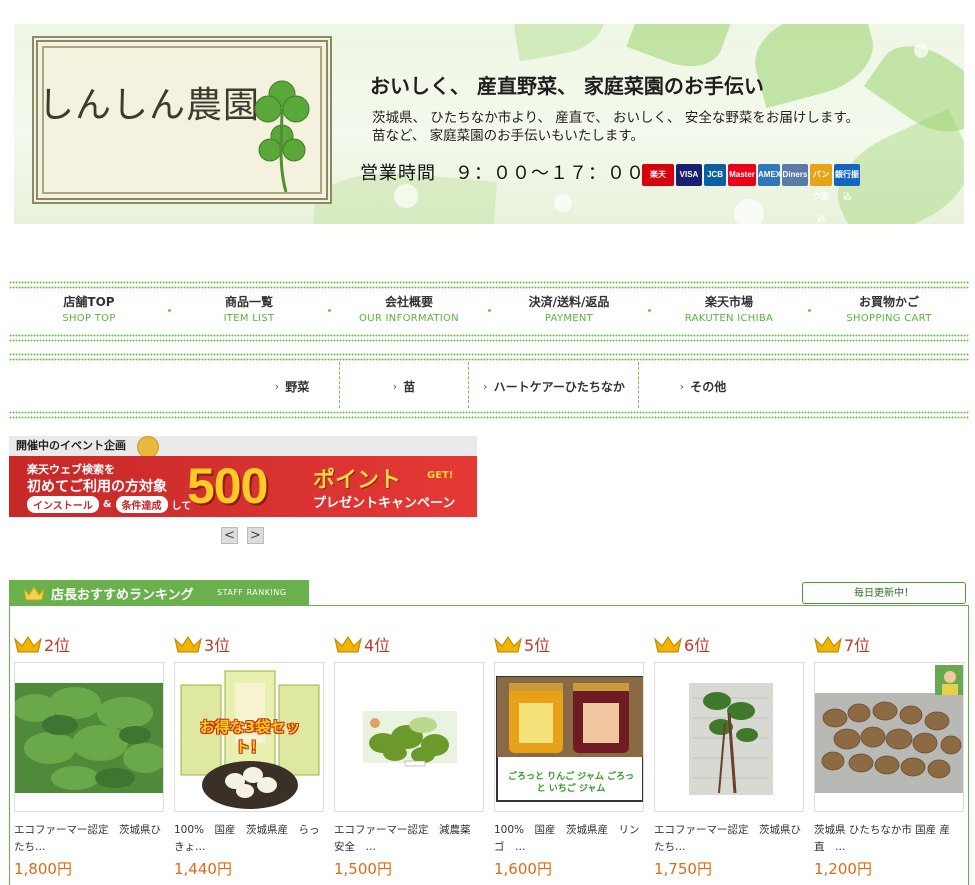 This screenshot has height=885, width=975. I want to click on install-pill: インストール, so click(63, 504).